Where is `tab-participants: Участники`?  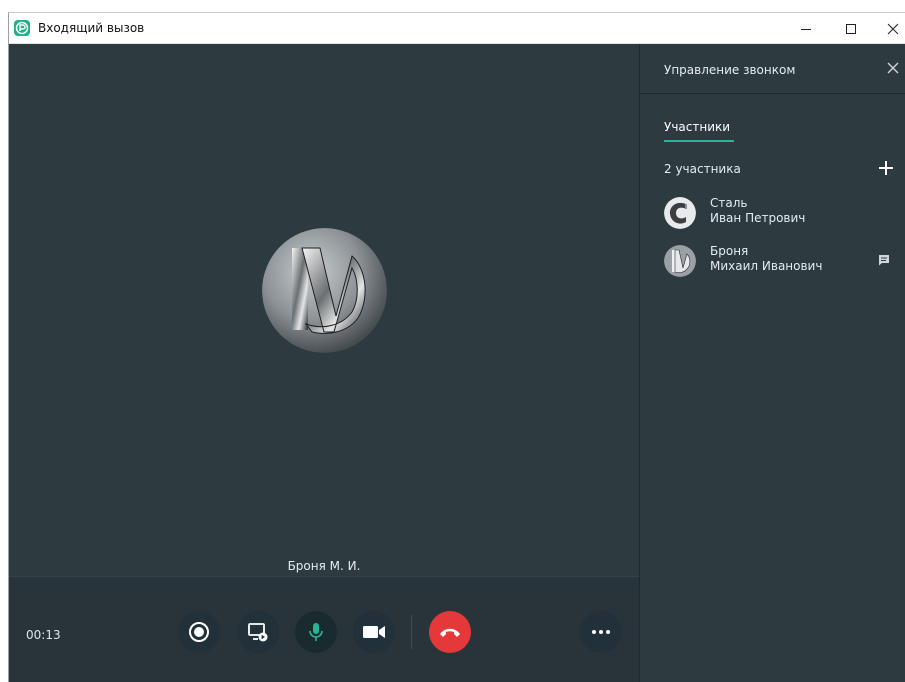 tab-participants: Участники is located at coordinates (697, 127).